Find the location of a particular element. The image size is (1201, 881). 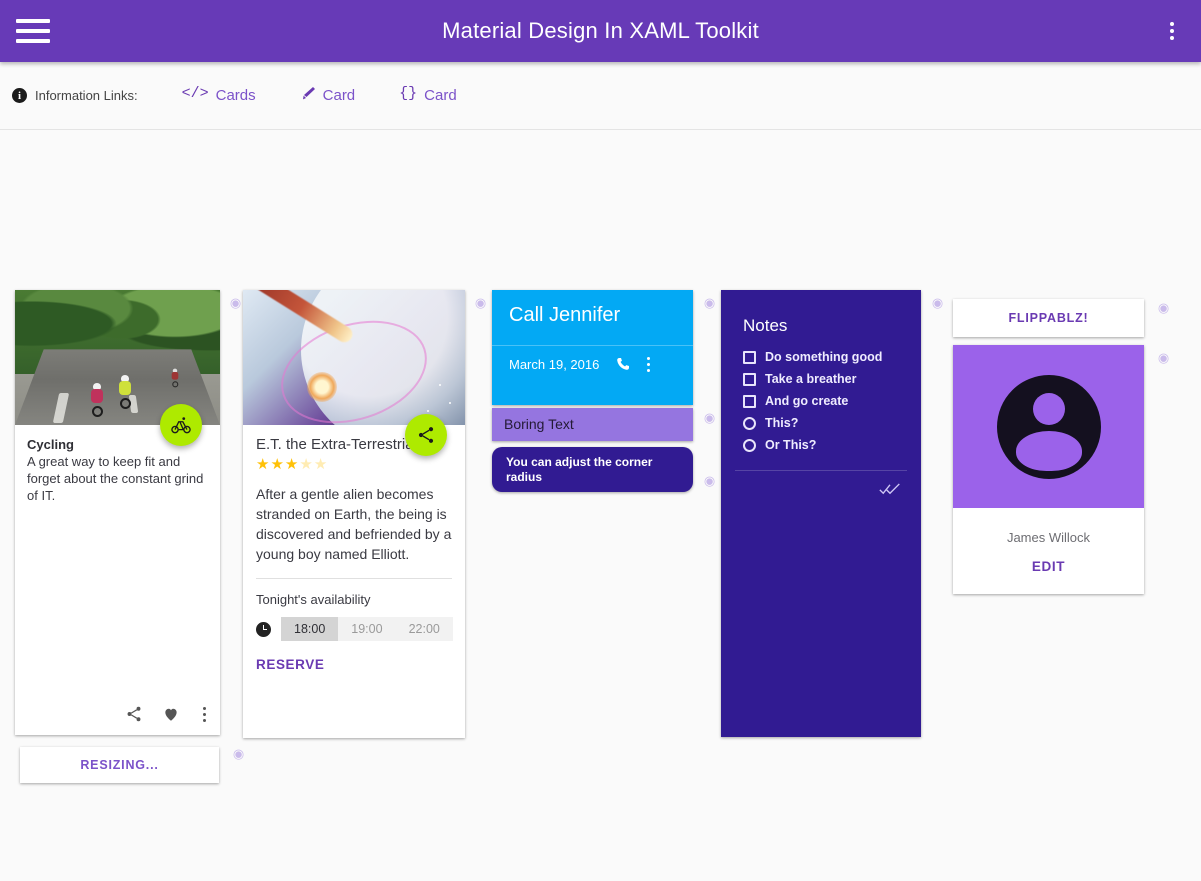

cycling-actions is located at coordinates (167, 714).